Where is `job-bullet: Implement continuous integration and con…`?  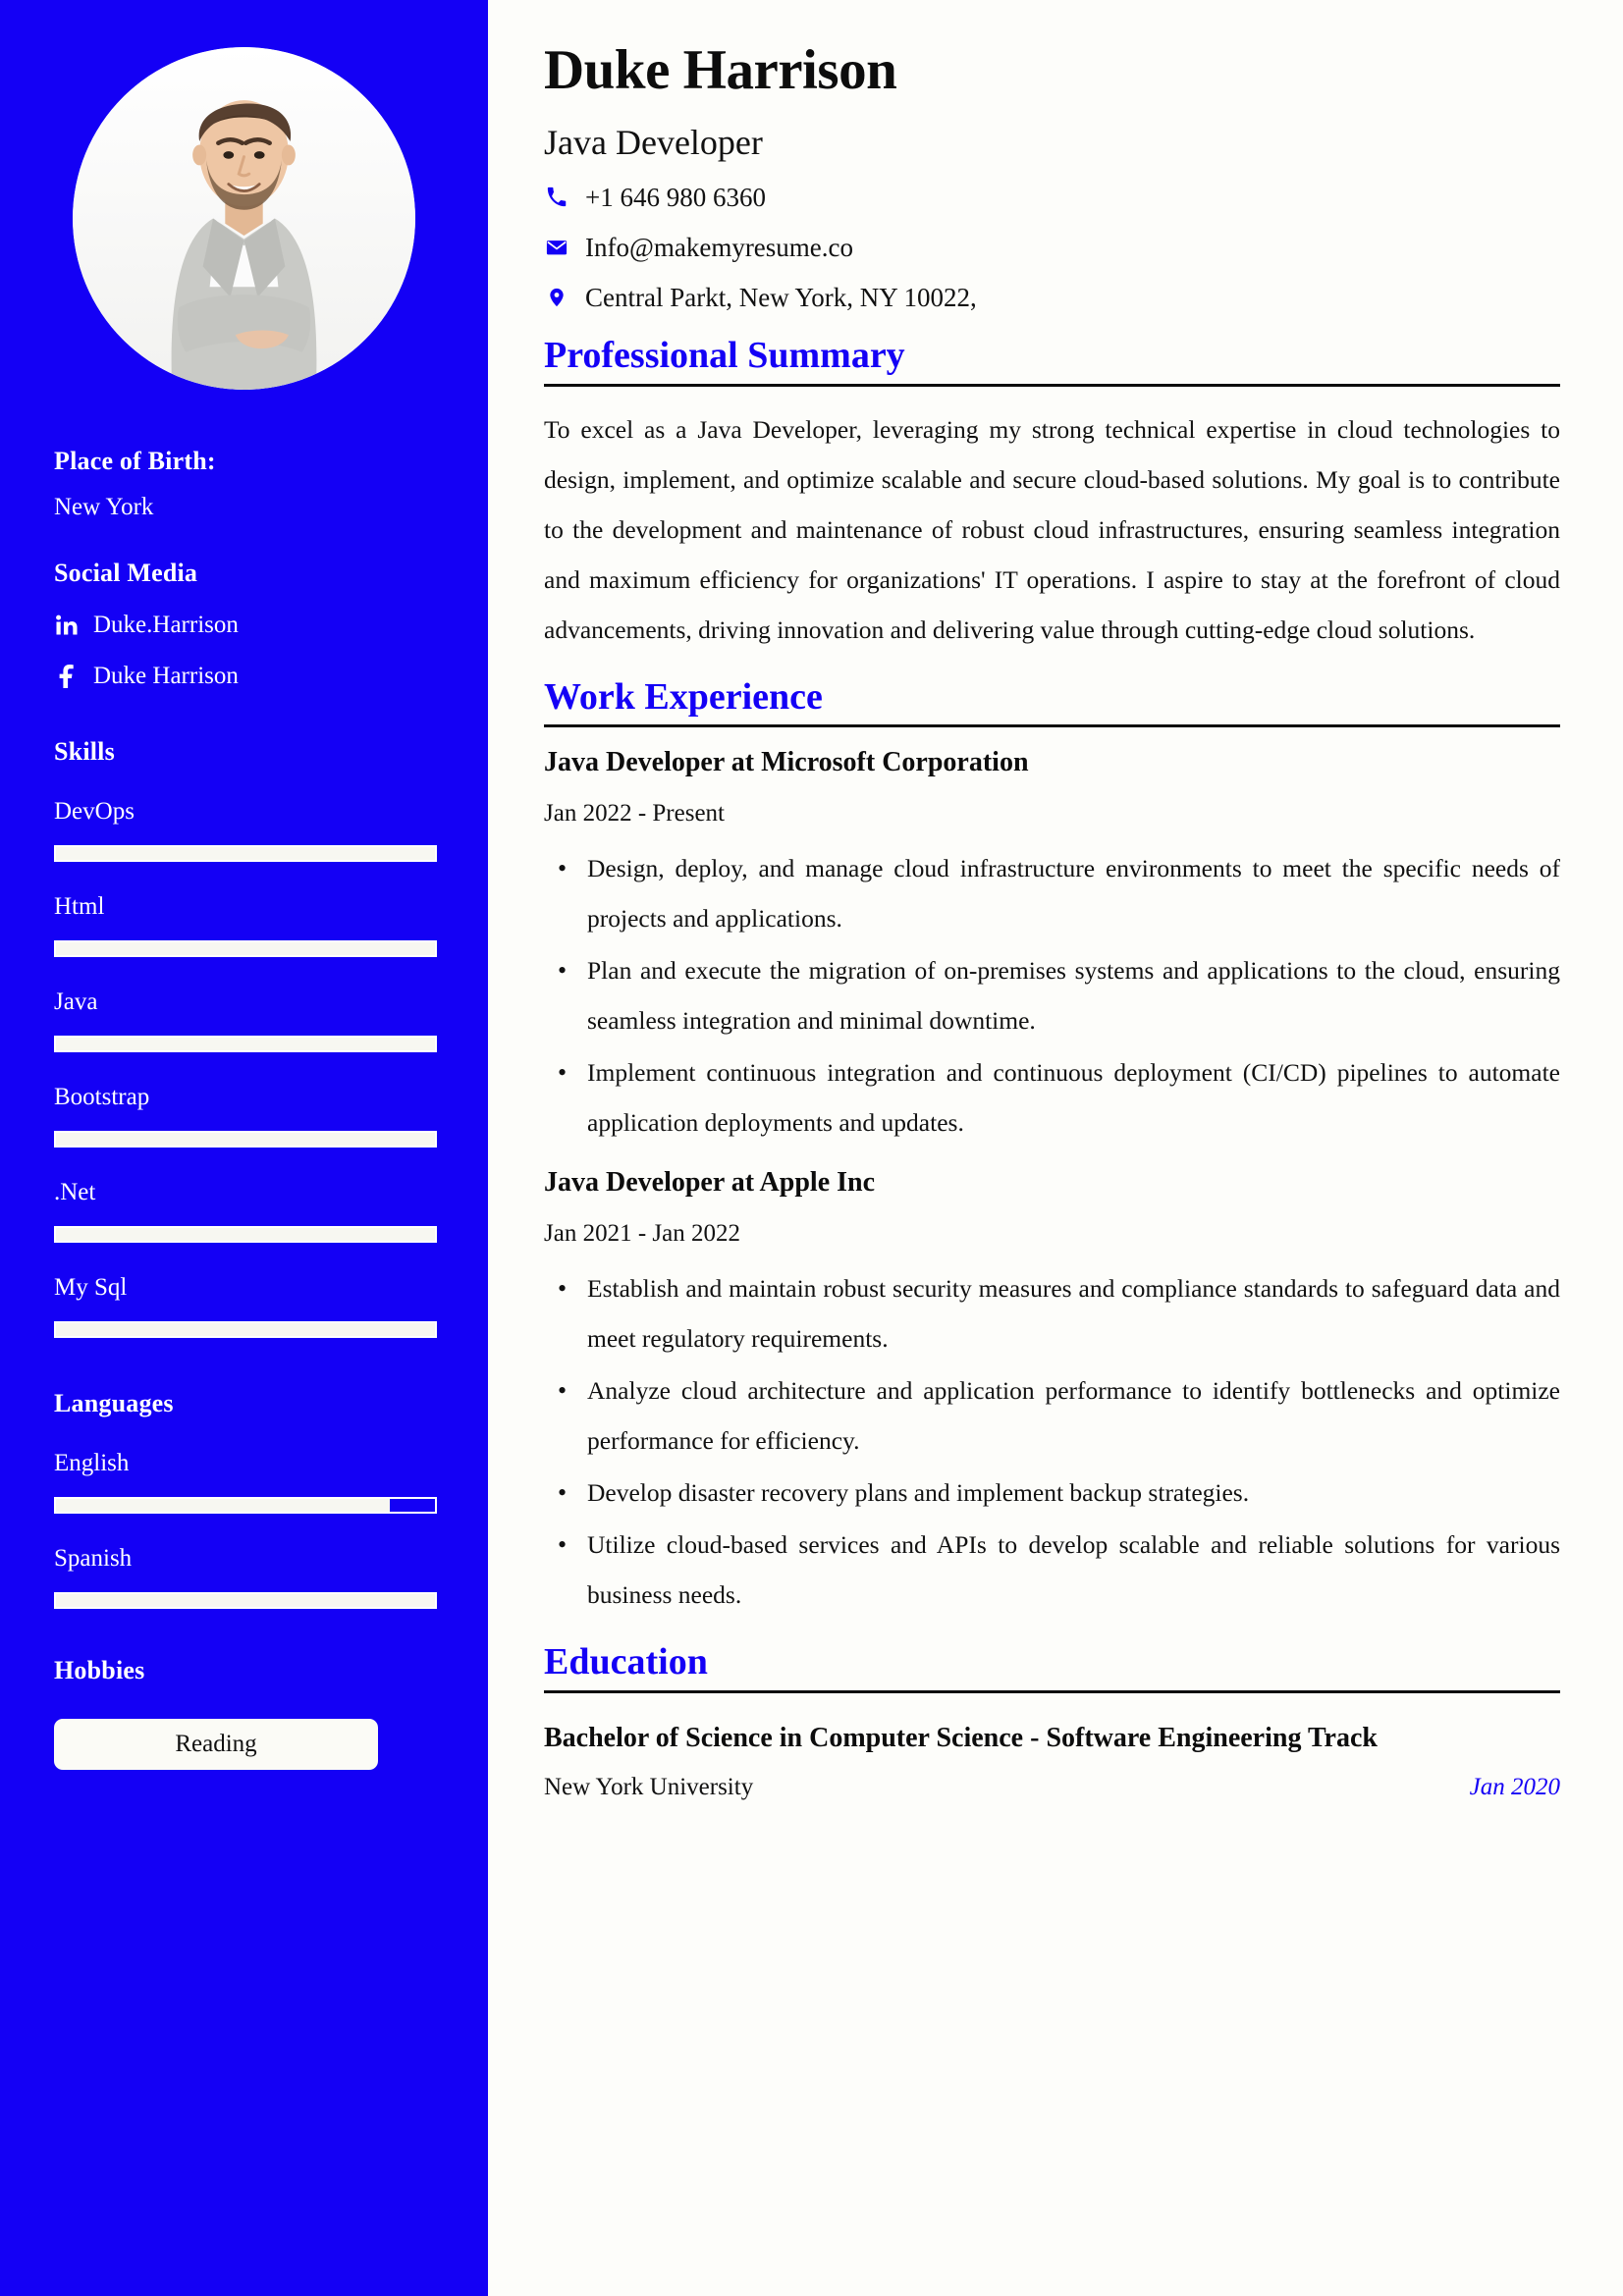
job-bullet: Implement continuous integration and con… is located at coordinates (1059, 1097).